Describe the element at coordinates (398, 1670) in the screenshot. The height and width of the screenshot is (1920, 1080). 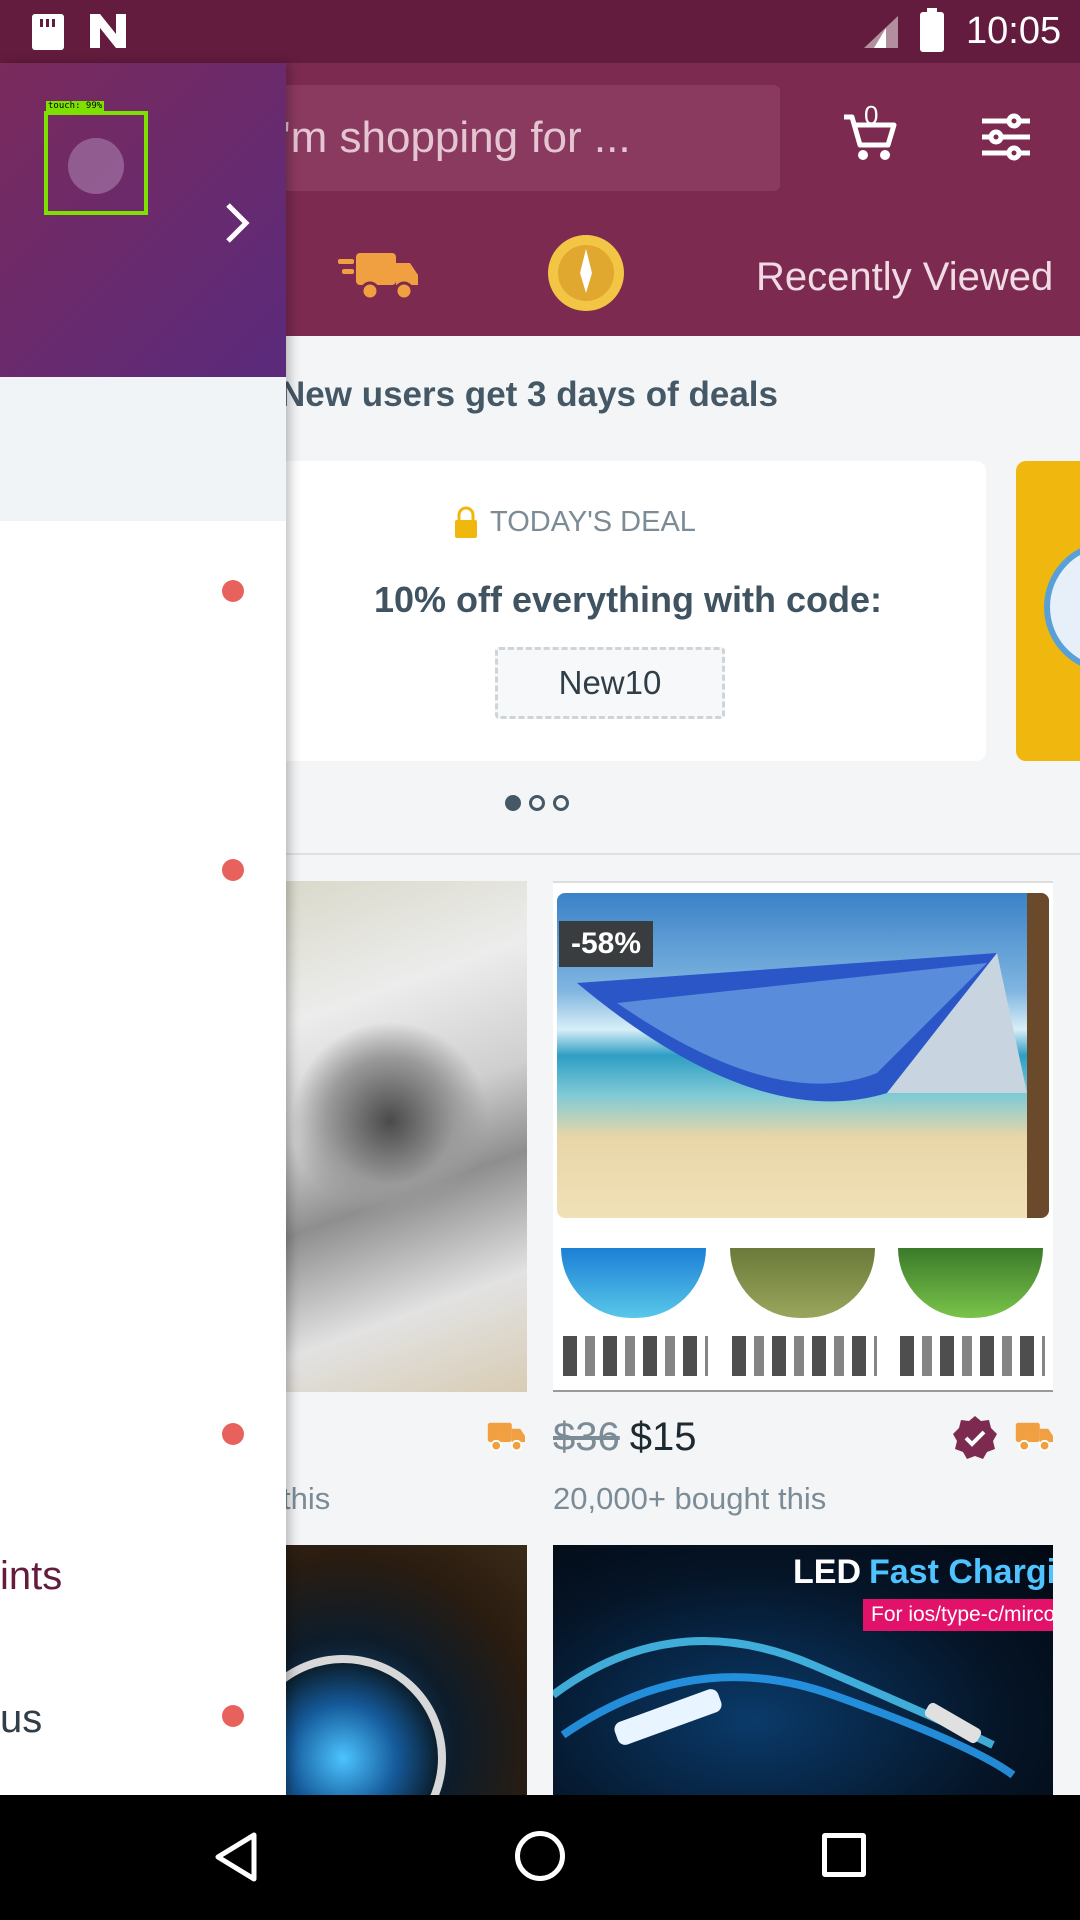
I see `product-image-arc-reactor` at that location.